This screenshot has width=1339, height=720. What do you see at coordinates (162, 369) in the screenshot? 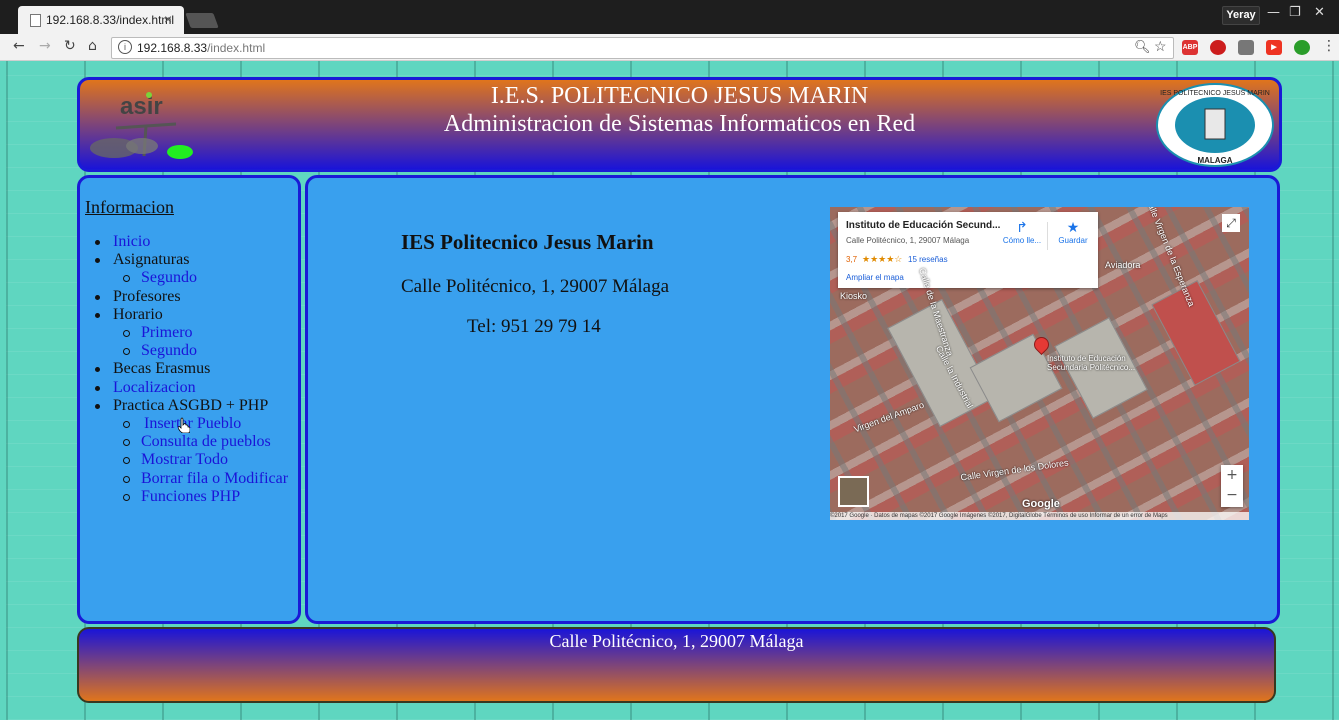
I see `sidebar-item-label: Becas Erasmus` at bounding box center [162, 369].